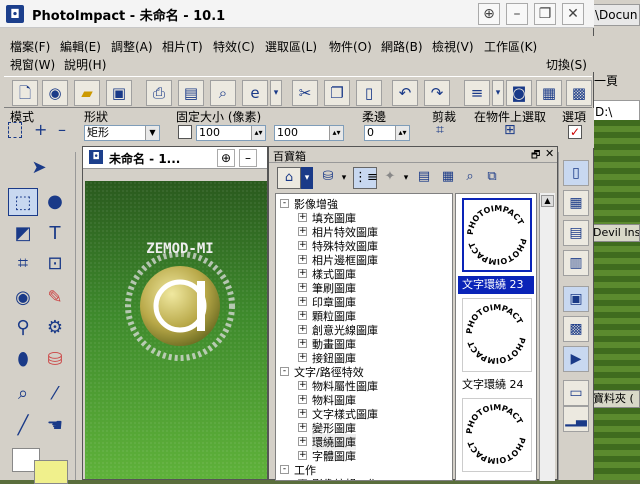  What do you see at coordinates (328, 178) in the screenshot?
I see `gallery-bucket-icon: ⛁` at bounding box center [328, 178].